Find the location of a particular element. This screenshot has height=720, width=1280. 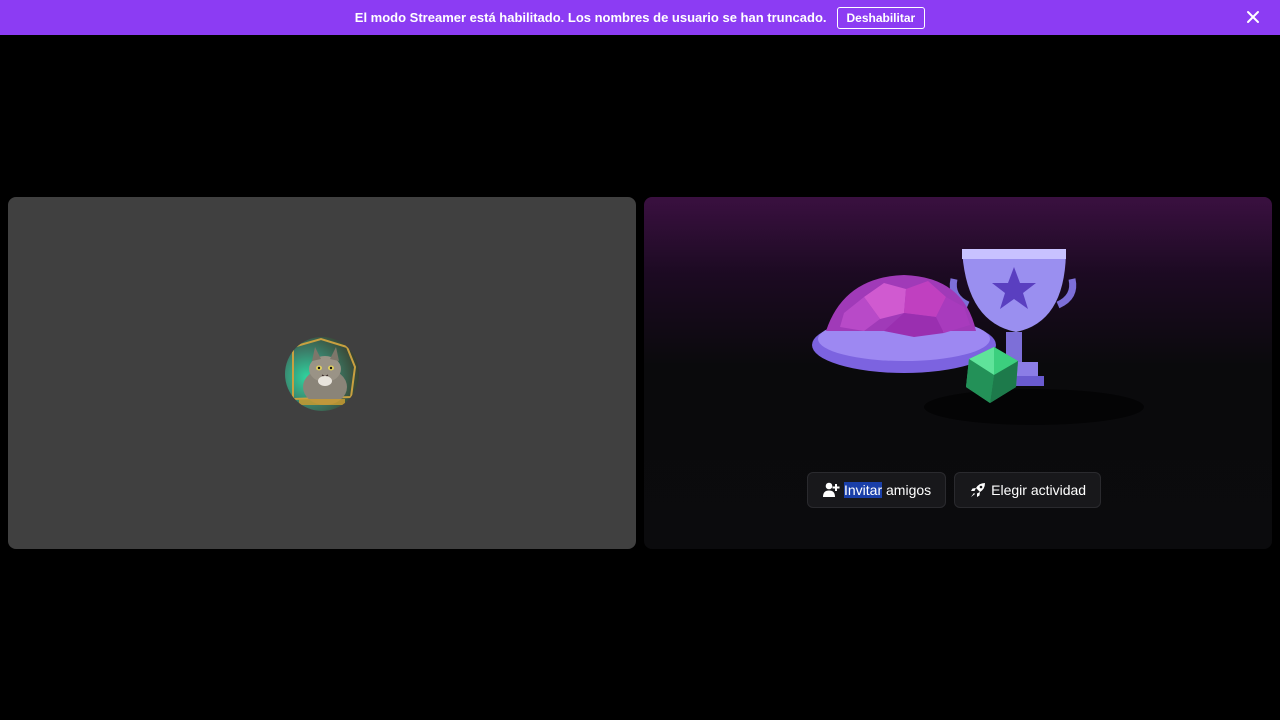

invite-friends-button: Invitar amigos is located at coordinates (877, 490).